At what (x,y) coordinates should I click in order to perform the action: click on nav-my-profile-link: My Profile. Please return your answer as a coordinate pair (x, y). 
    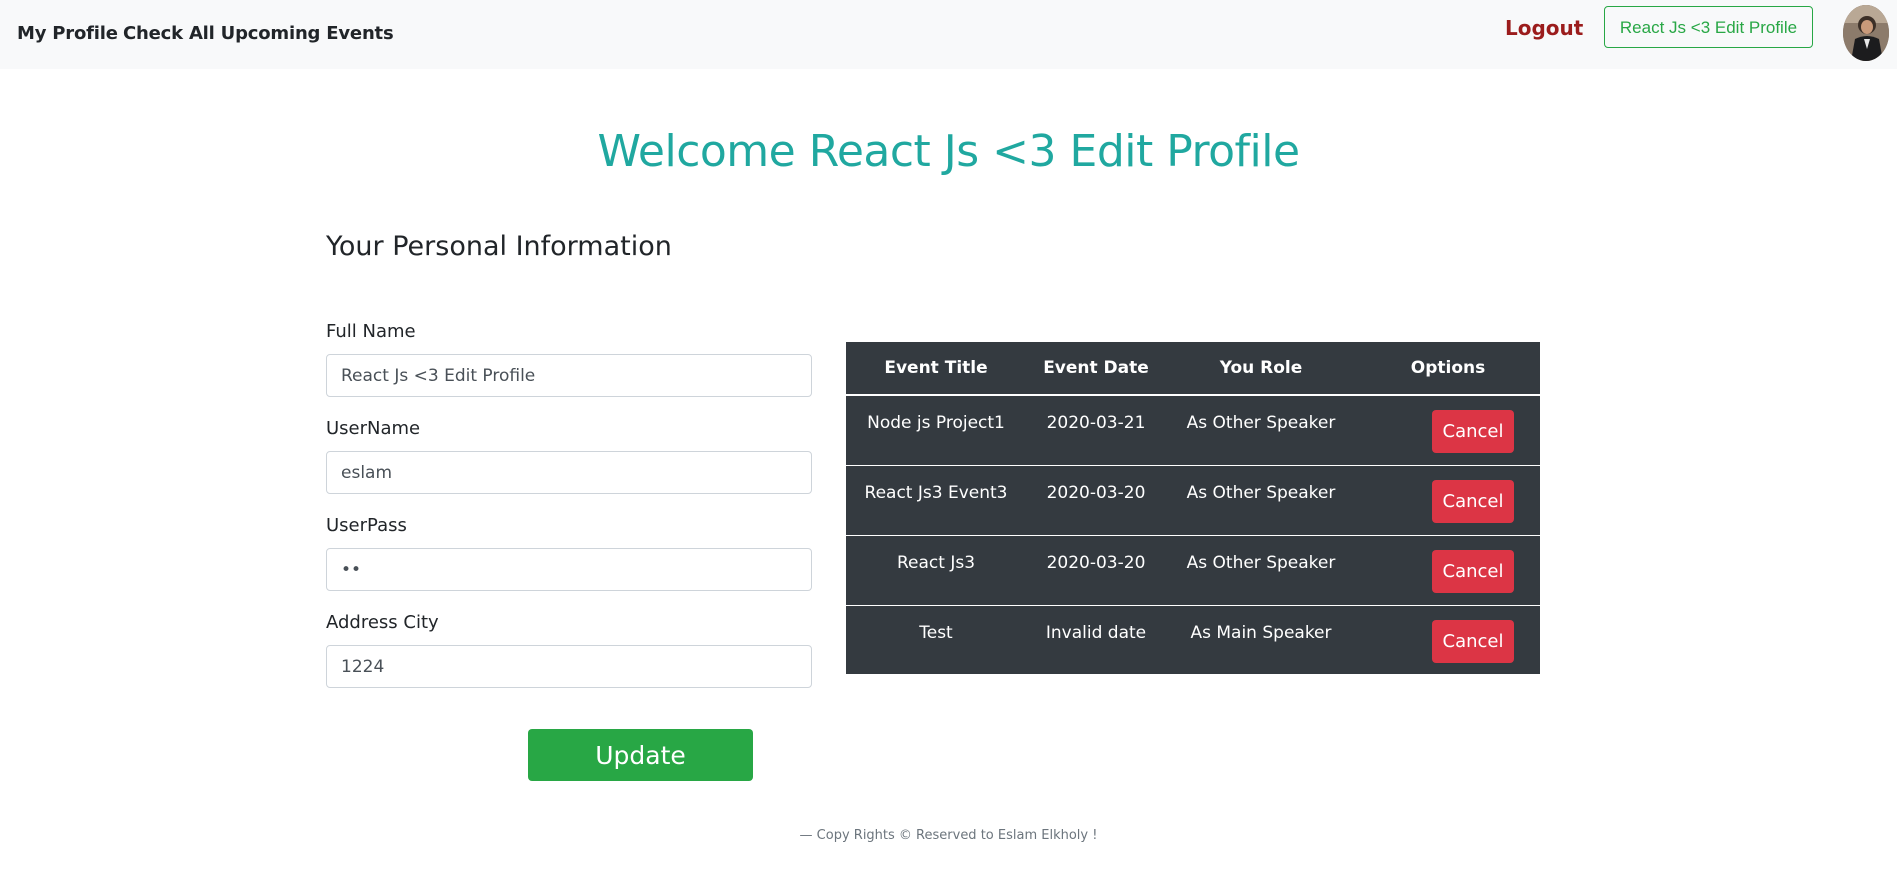
    Looking at the image, I should click on (67, 33).